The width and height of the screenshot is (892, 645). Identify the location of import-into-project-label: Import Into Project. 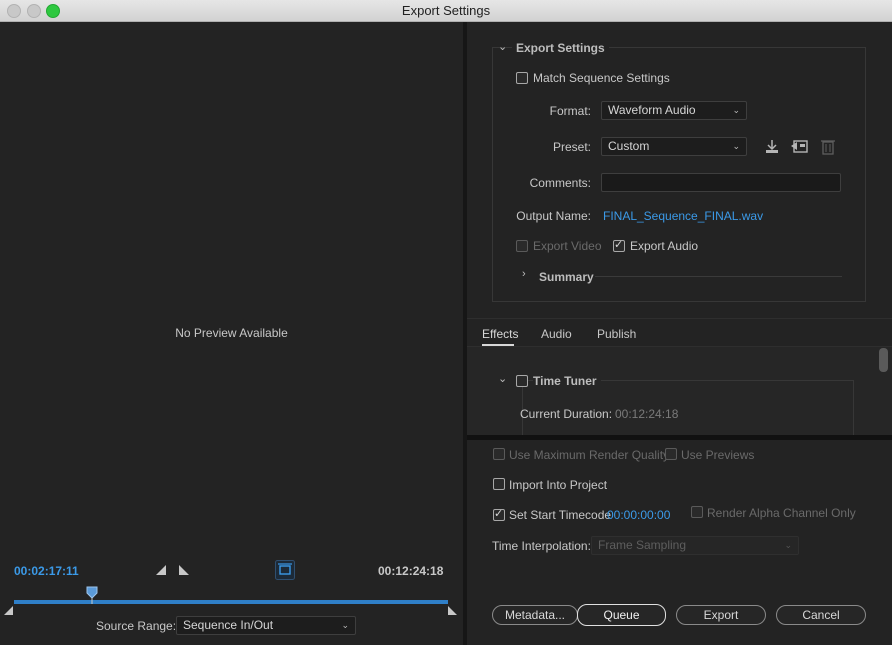
(558, 485).